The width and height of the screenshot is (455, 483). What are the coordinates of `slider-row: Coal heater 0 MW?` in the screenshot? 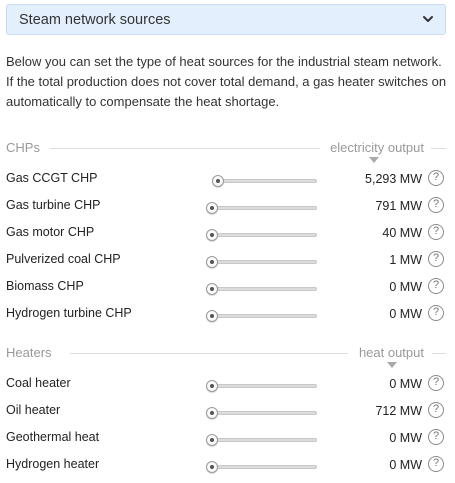 It's located at (227, 388).